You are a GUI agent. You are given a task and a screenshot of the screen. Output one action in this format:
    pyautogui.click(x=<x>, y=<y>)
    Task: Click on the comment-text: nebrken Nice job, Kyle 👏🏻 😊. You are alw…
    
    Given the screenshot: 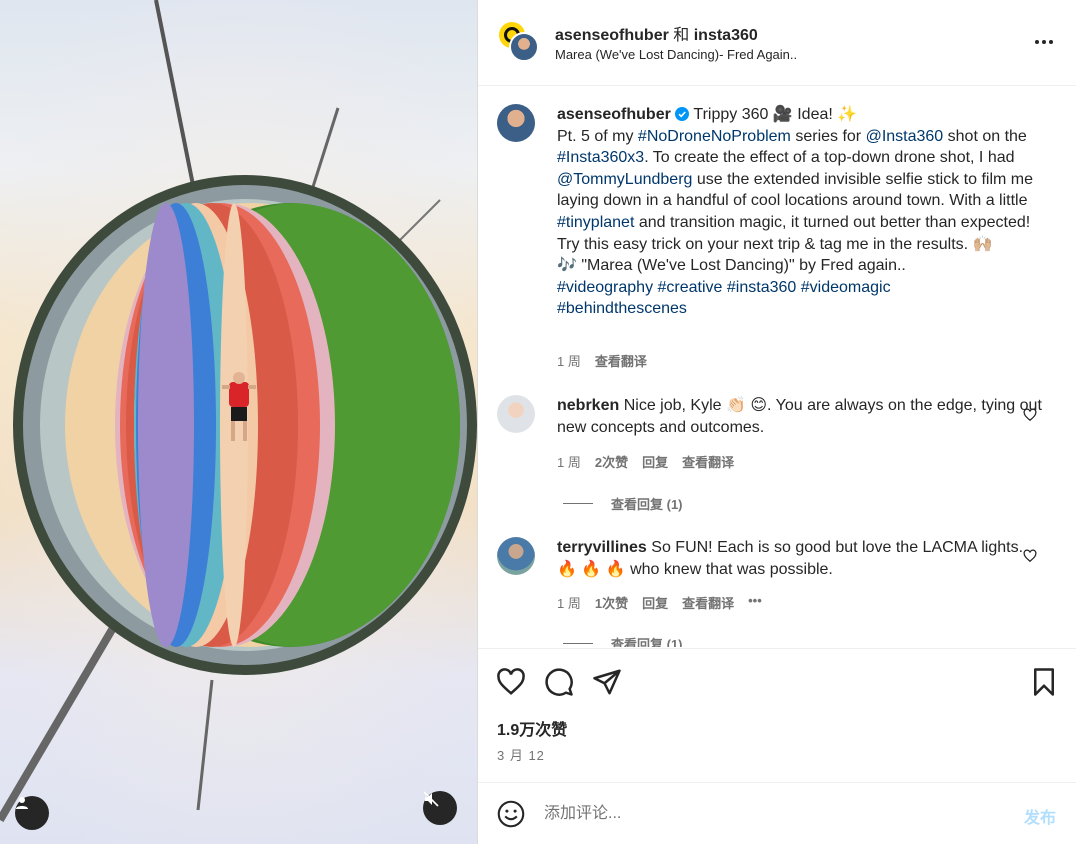 What is the action you would take?
    pyautogui.click(x=802, y=416)
    